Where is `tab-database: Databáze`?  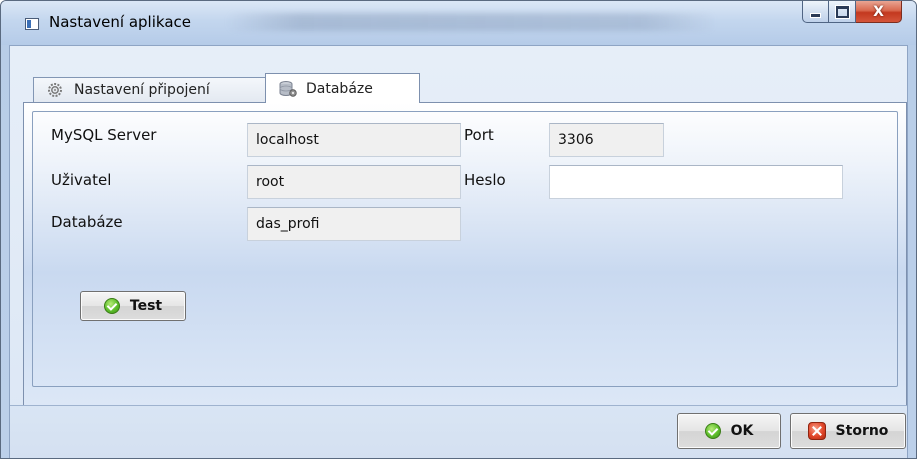
tab-database: Databáze is located at coordinates (342, 88).